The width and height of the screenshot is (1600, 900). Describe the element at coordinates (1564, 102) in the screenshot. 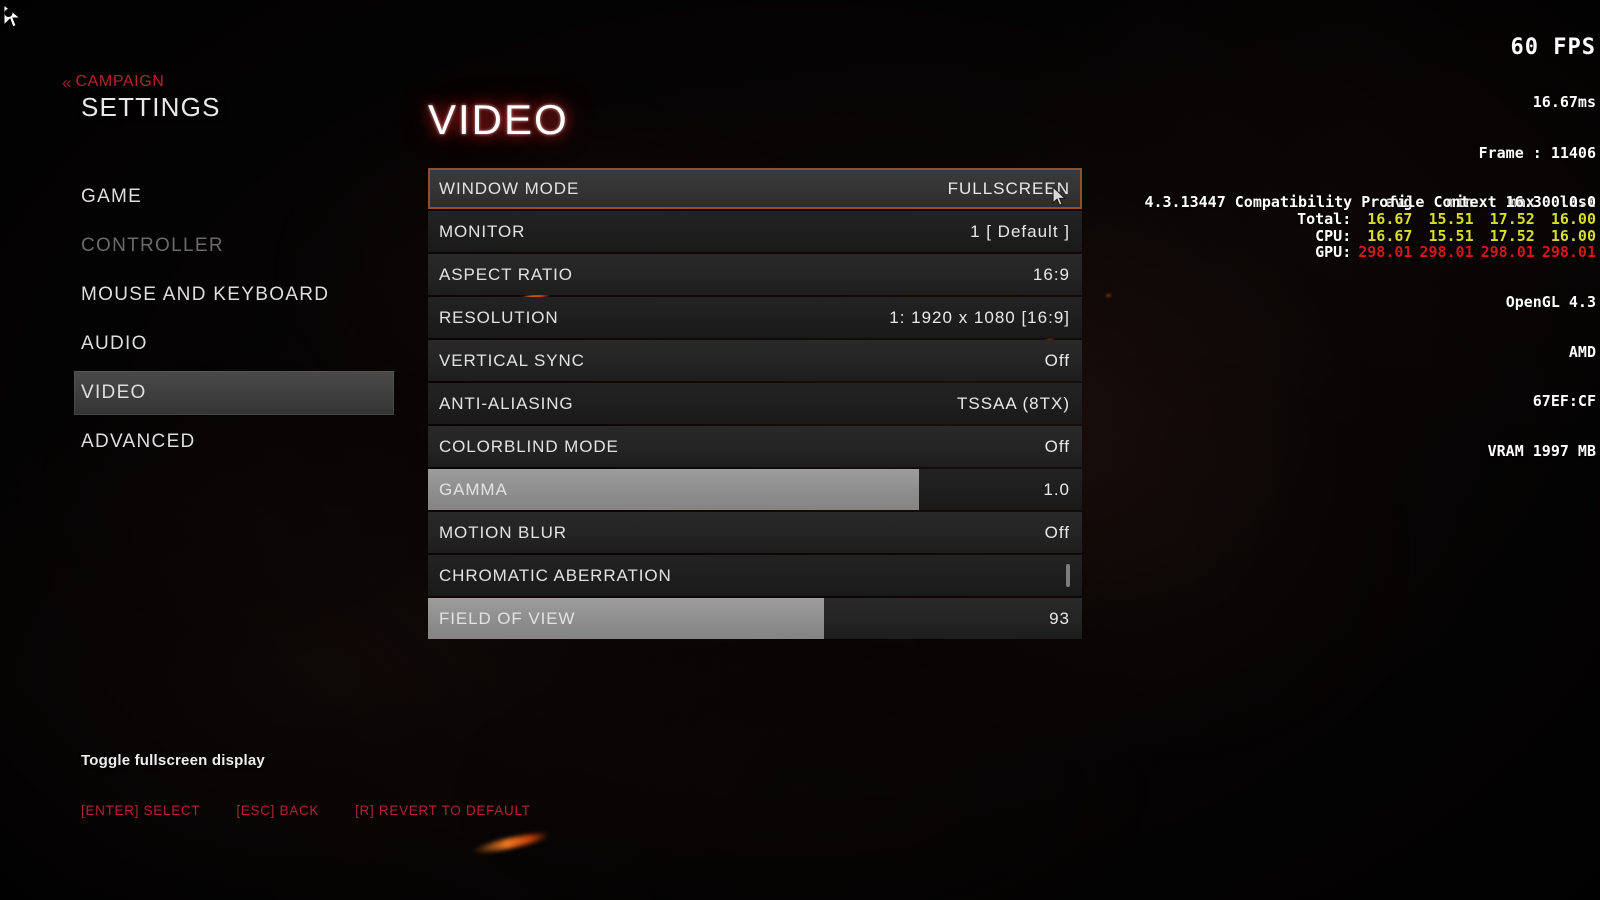

I see `perf-frametime: 16.67ms` at that location.